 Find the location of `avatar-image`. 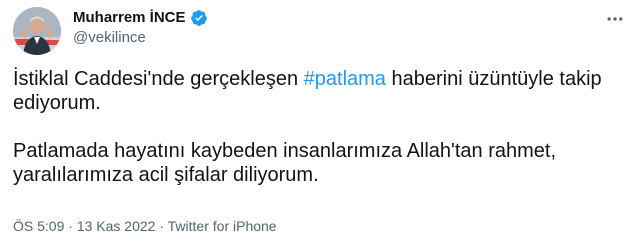

avatar-image is located at coordinates (37, 31).